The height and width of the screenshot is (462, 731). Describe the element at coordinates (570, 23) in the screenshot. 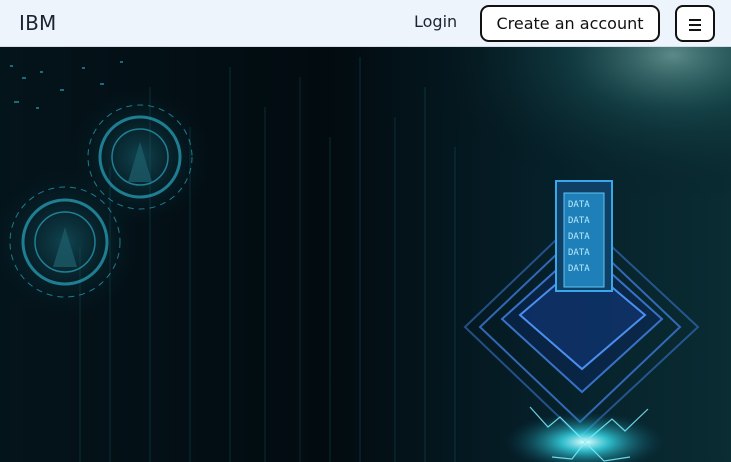

I see `create-account-button: Create an account` at that location.